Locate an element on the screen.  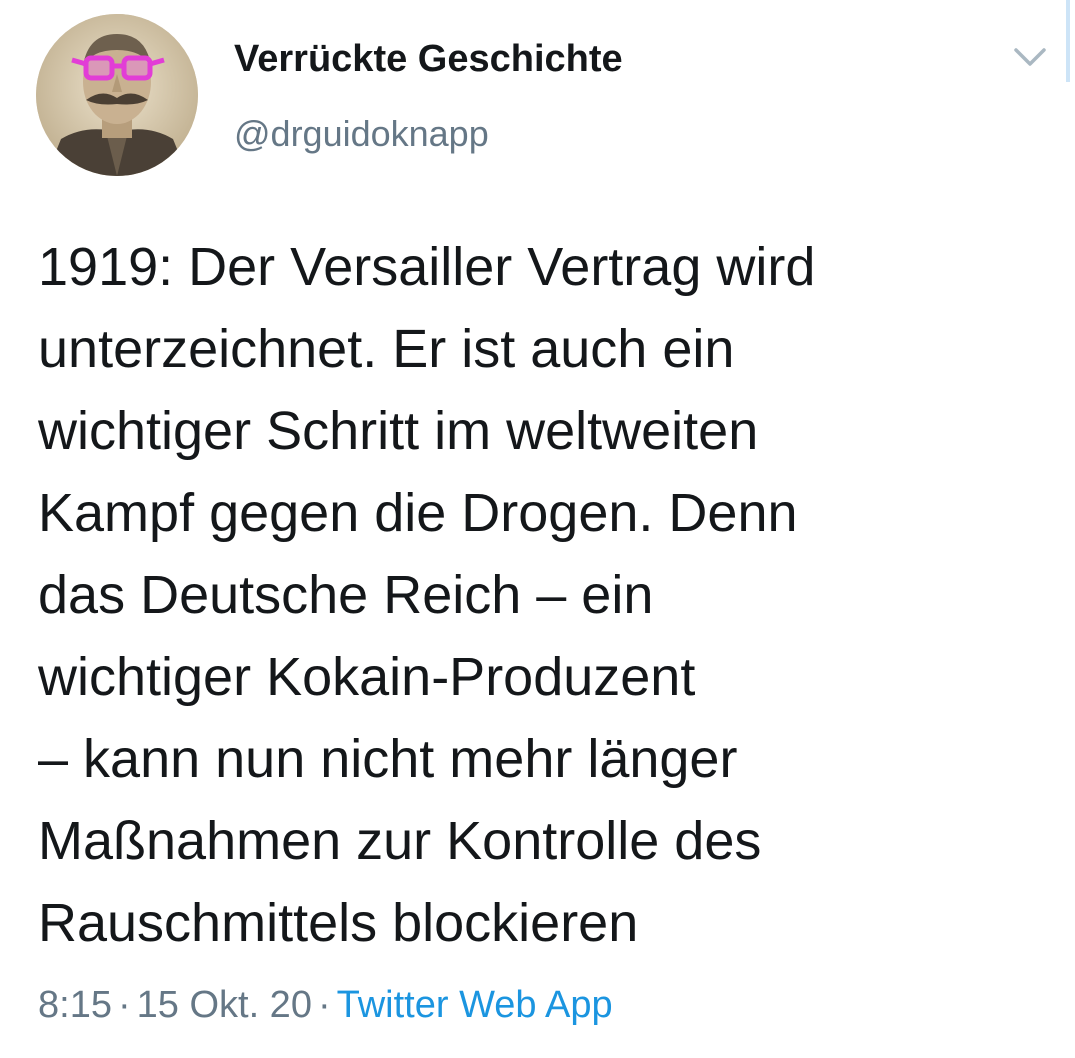
tweet-line: das Deutsche Reich – ein is located at coordinates (346, 595).